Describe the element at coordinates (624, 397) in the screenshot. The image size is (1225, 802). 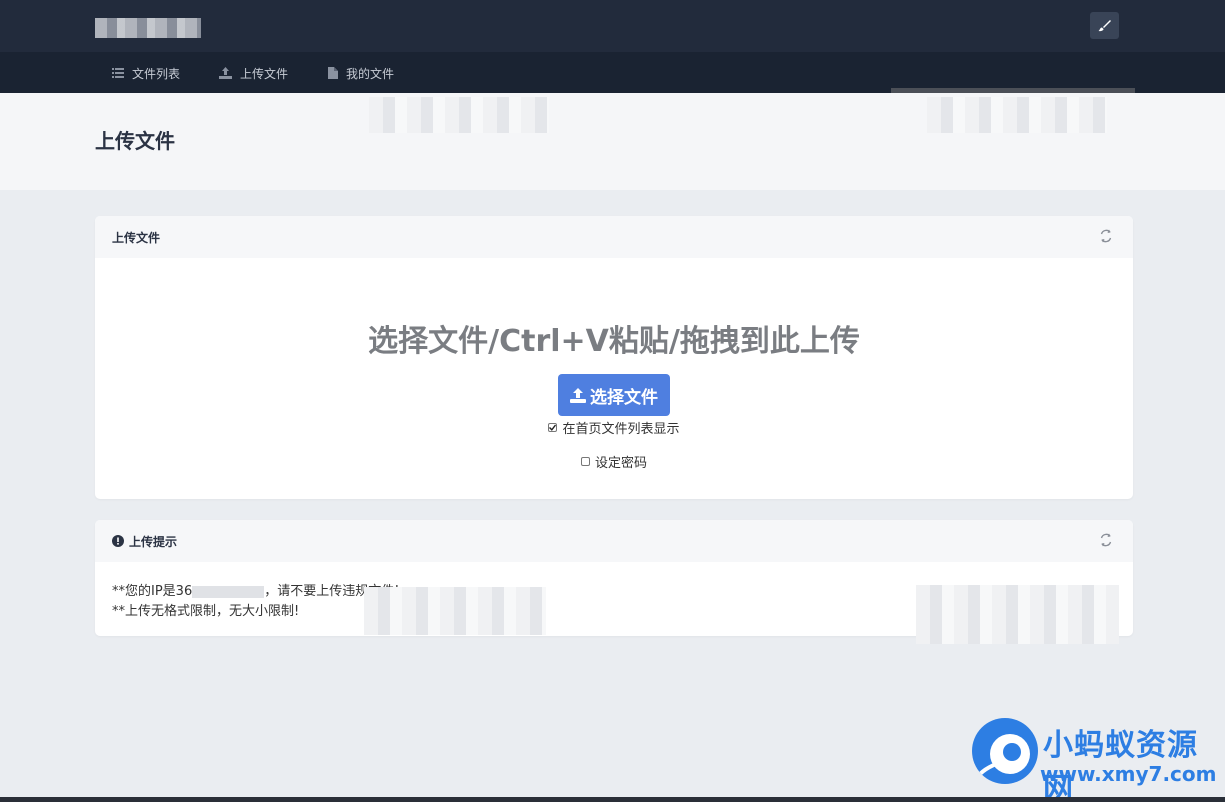
I see `select-file-label: 选择文件` at that location.